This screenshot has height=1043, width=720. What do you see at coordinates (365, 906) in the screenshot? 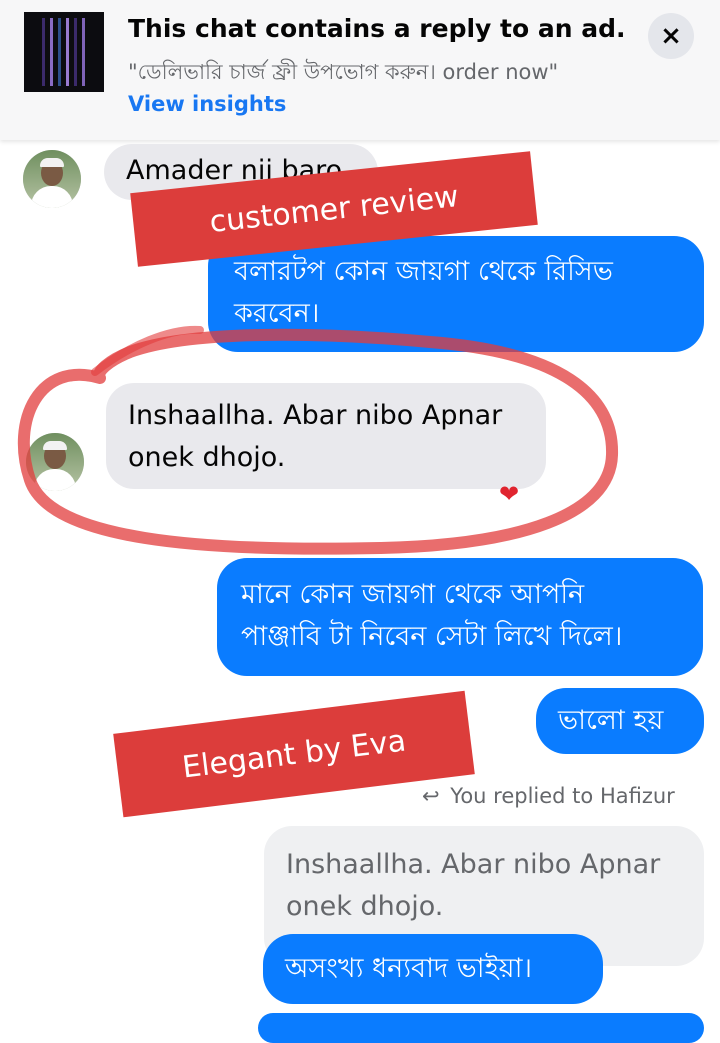
I see `quoted-text-line-2: onek dhojo.` at bounding box center [365, 906].